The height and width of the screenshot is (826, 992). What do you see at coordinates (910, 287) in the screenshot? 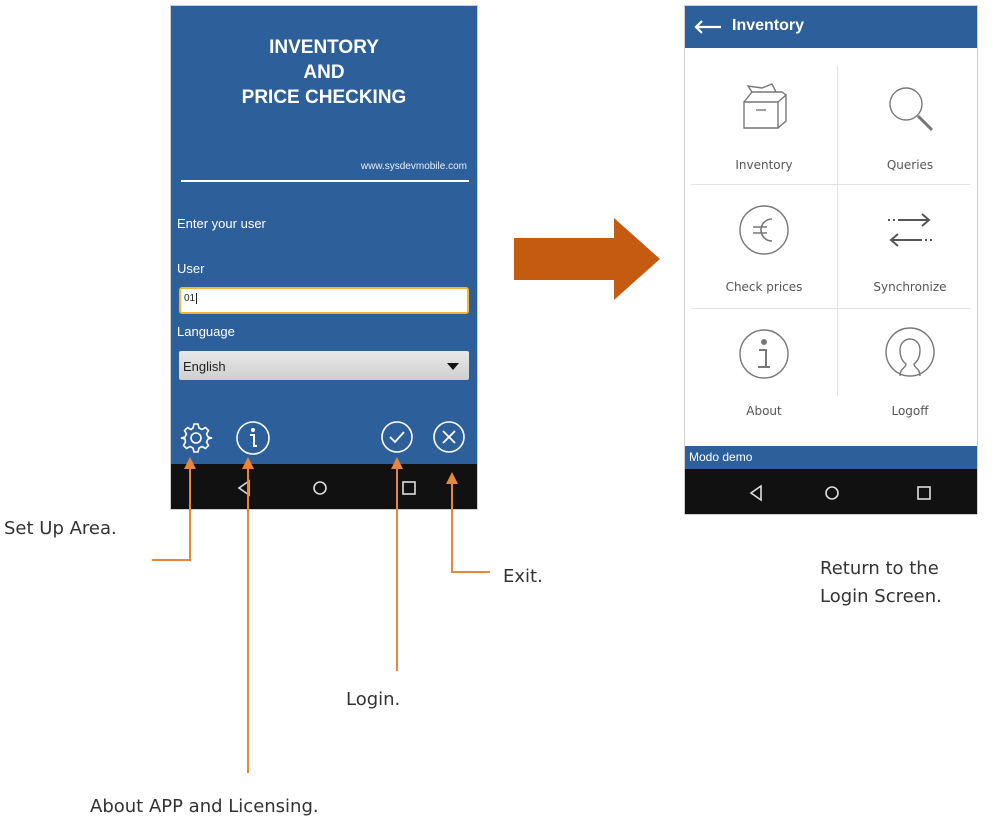
I see `menu-item-label: Synchronize` at bounding box center [910, 287].